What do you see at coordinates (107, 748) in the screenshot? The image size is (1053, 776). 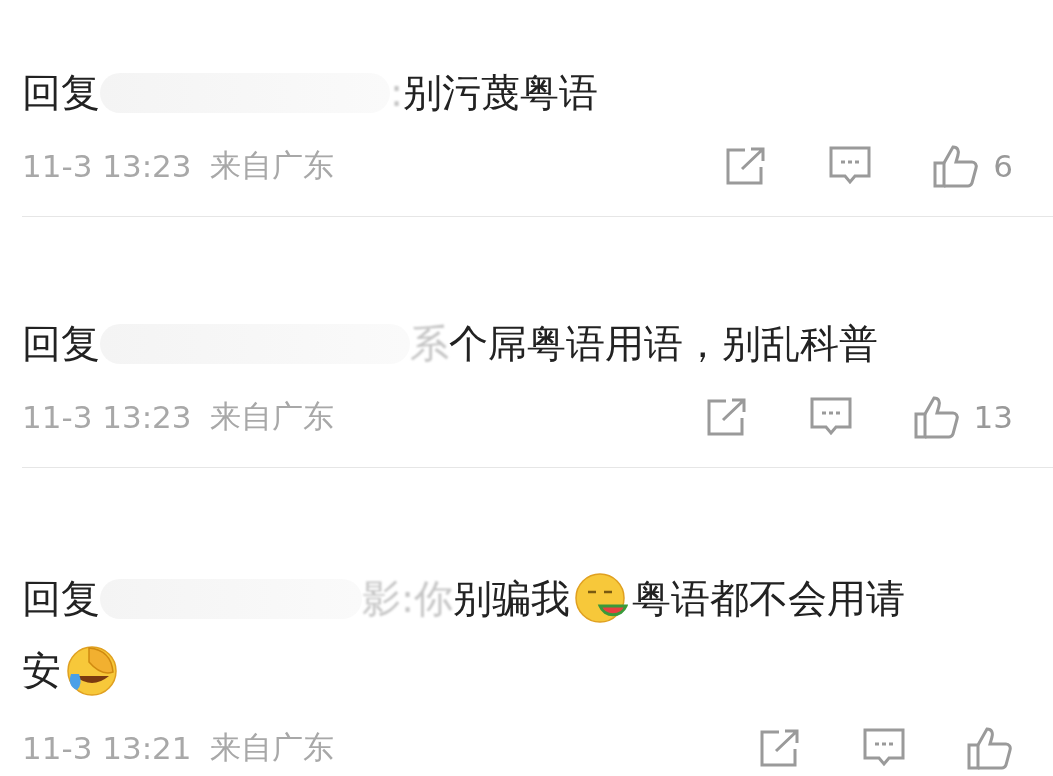 I see `comment-time: 11-3 13:21` at bounding box center [107, 748].